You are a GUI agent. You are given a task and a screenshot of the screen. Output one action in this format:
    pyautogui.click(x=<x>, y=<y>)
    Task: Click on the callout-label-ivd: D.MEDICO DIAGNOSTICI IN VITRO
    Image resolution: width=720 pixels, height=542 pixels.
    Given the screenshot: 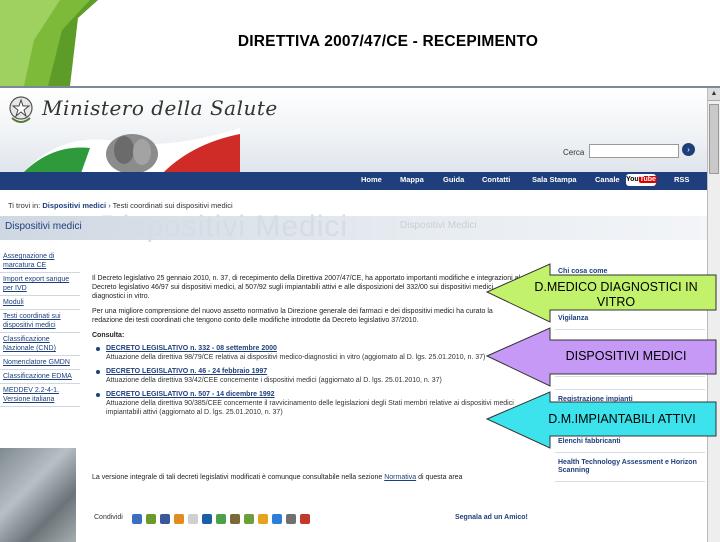 What is the action you would take?
    pyautogui.click(x=616, y=294)
    